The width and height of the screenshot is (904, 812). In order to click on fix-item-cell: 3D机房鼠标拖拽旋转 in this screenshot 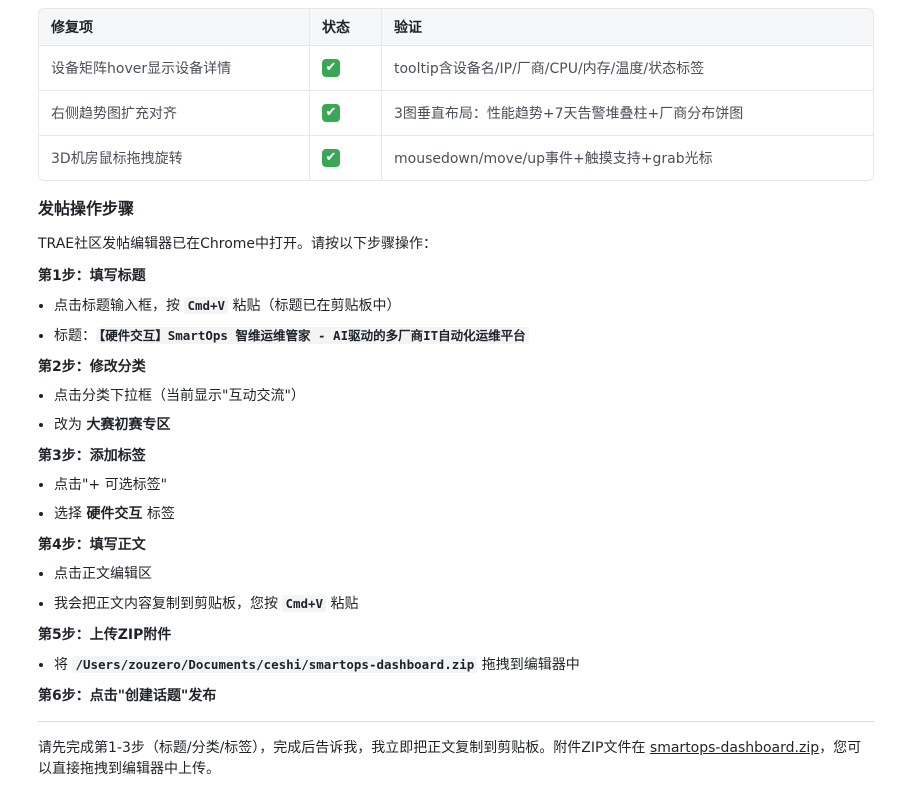, I will do `click(174, 158)`.